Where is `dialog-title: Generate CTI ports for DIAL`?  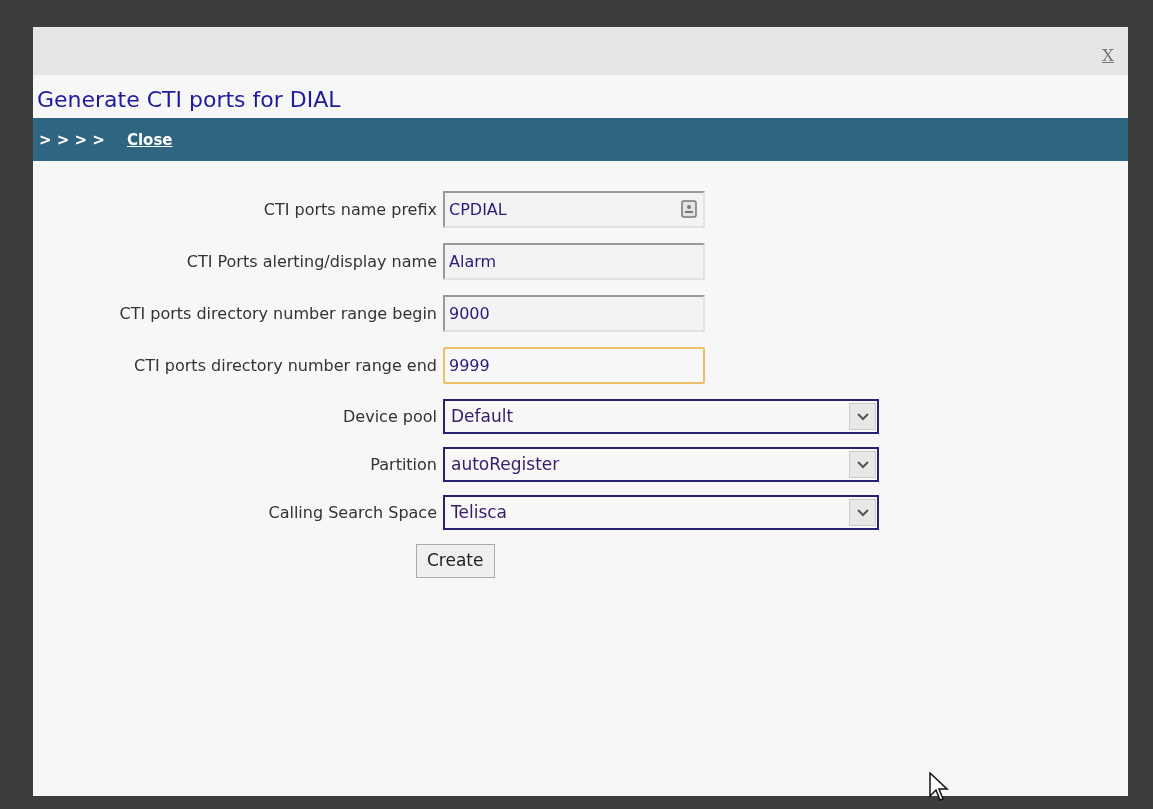
dialog-title: Generate CTI ports for DIAL is located at coordinates (189, 100).